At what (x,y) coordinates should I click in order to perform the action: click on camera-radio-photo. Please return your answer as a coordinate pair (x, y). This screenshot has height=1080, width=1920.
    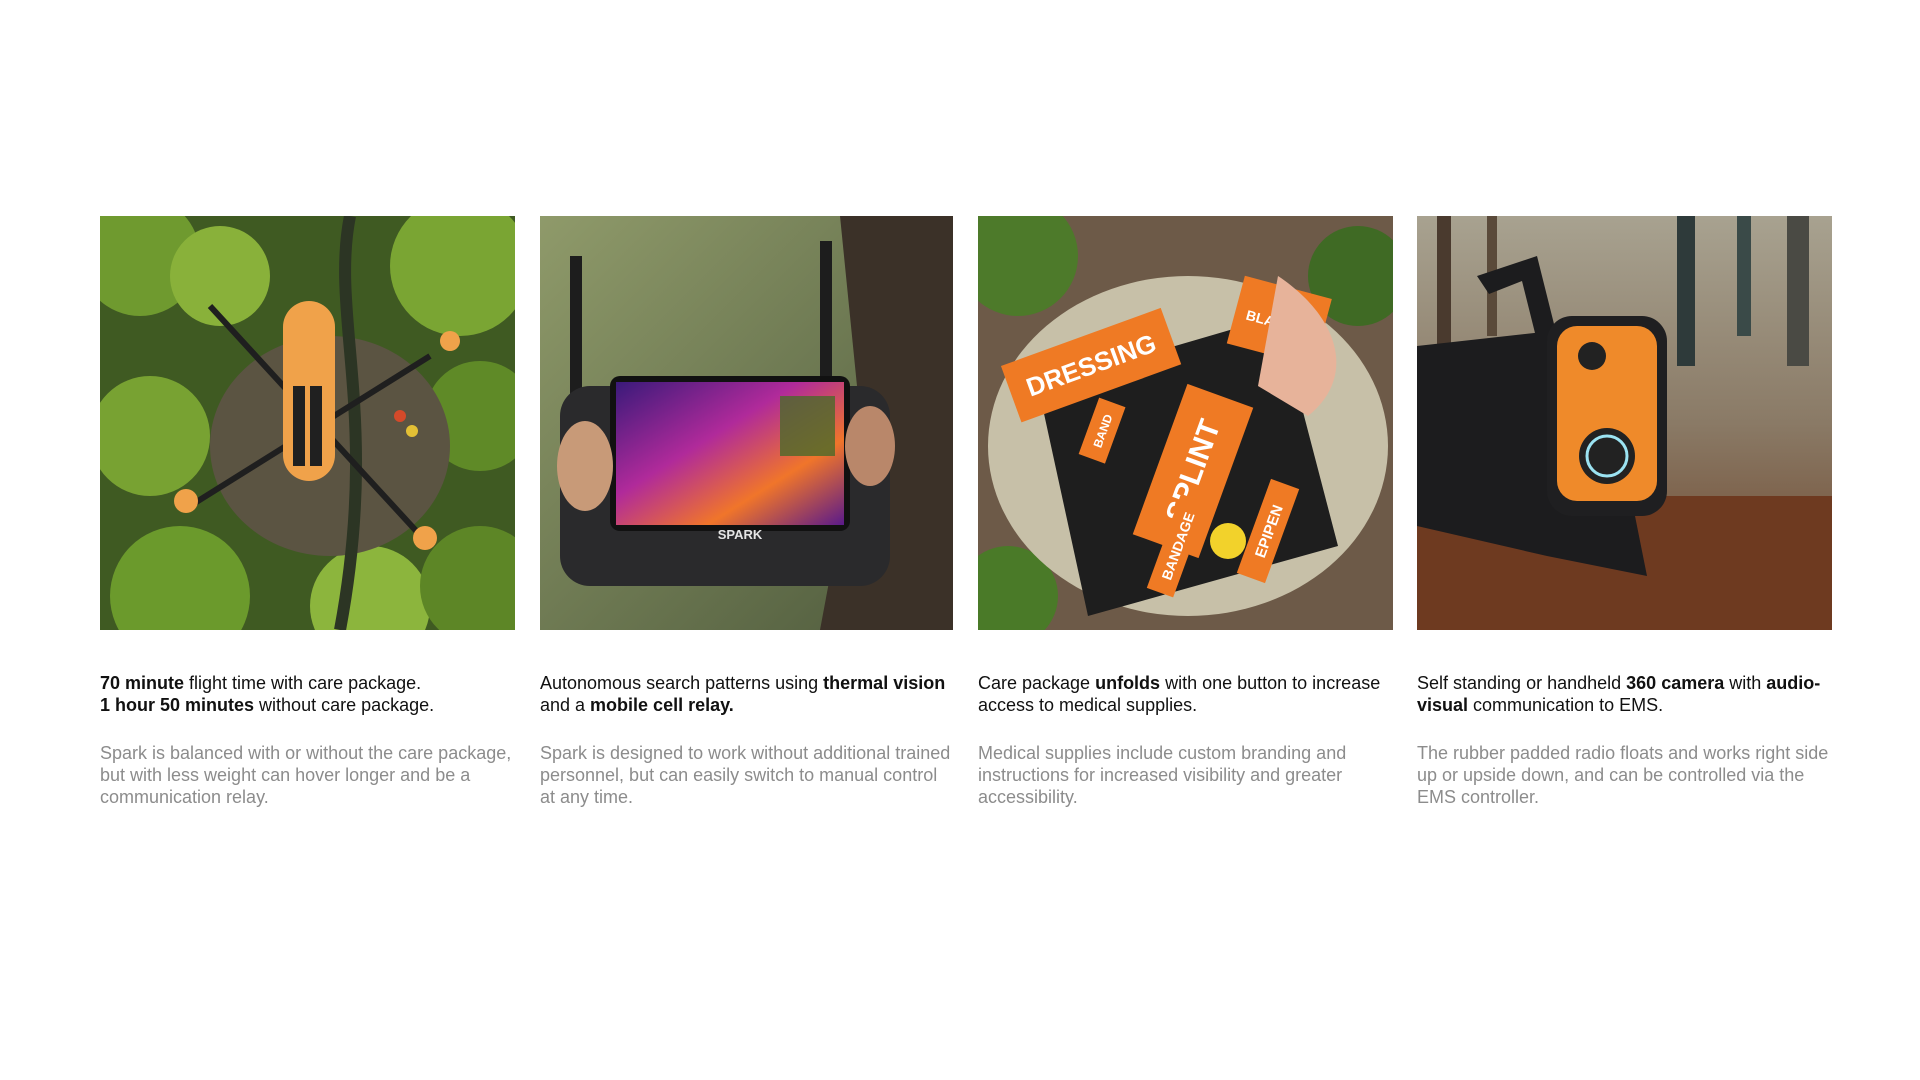
    Looking at the image, I should click on (1624, 423).